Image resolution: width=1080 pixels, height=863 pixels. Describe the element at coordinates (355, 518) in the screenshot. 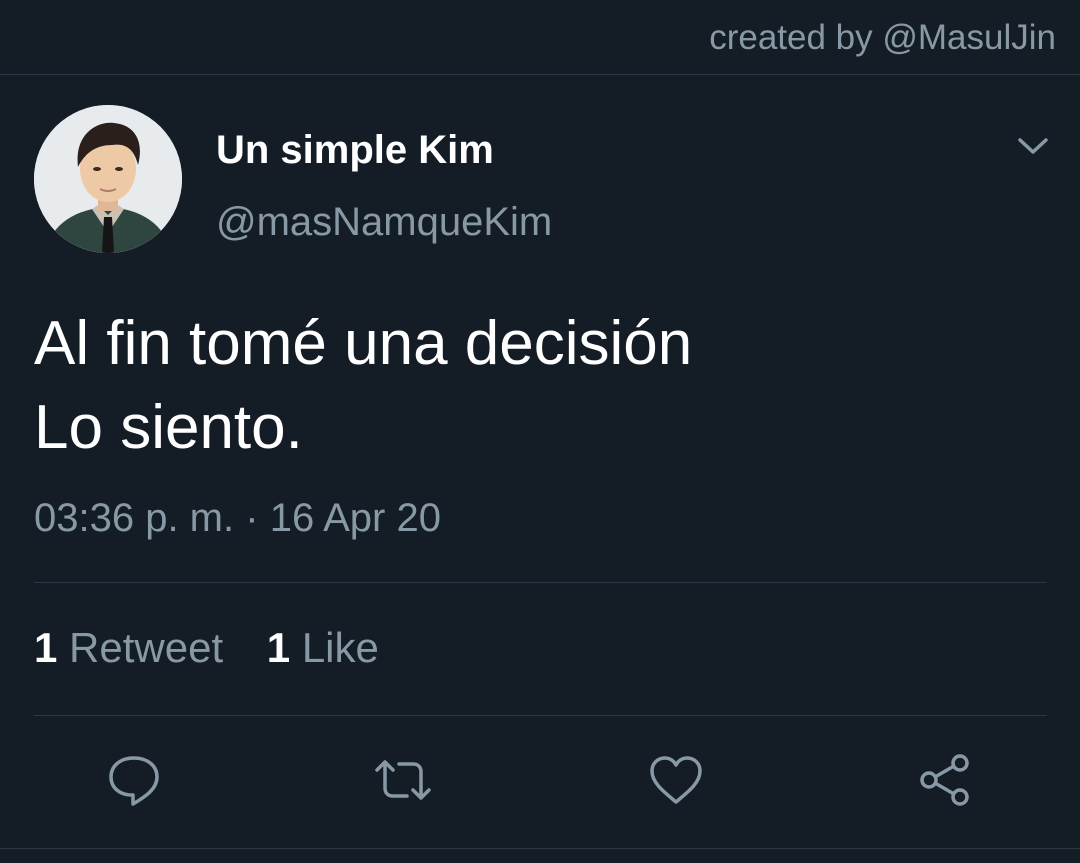

I see `tweet-date: 16 Apr 20` at that location.